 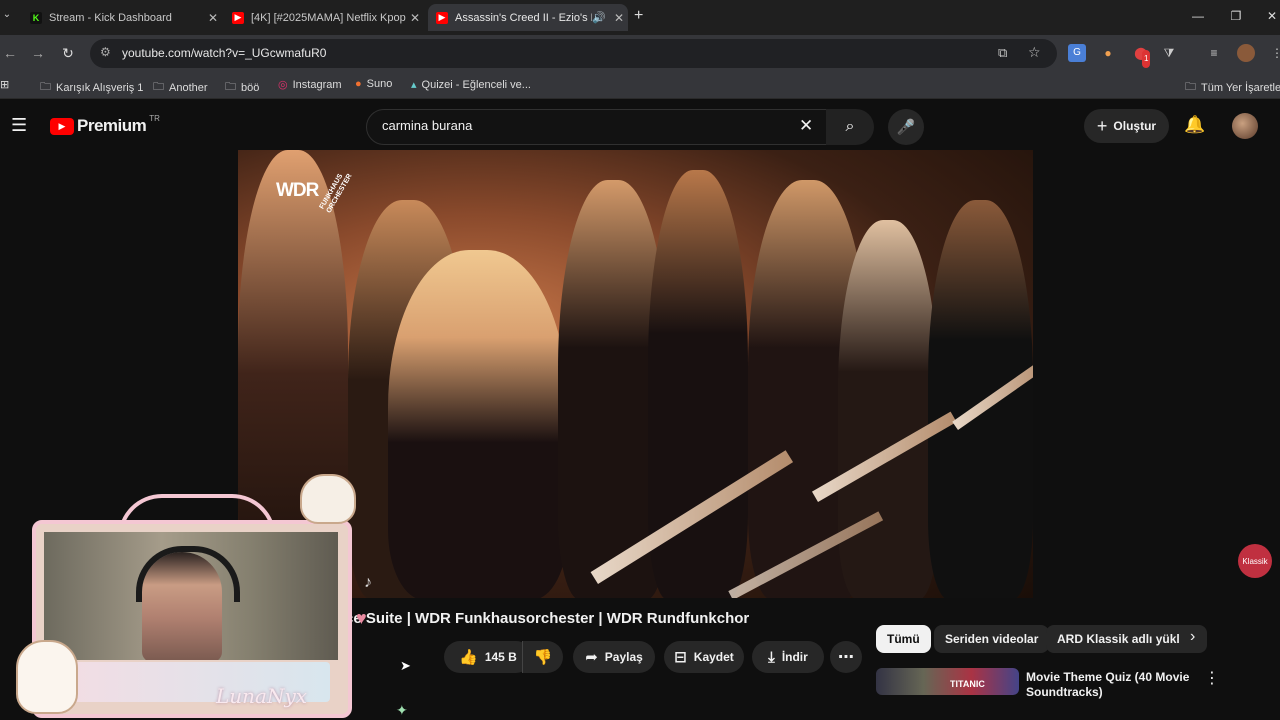 What do you see at coordinates (110, 17) in the screenshot?
I see `tab-title: Stream - Kick Dashboard` at bounding box center [110, 17].